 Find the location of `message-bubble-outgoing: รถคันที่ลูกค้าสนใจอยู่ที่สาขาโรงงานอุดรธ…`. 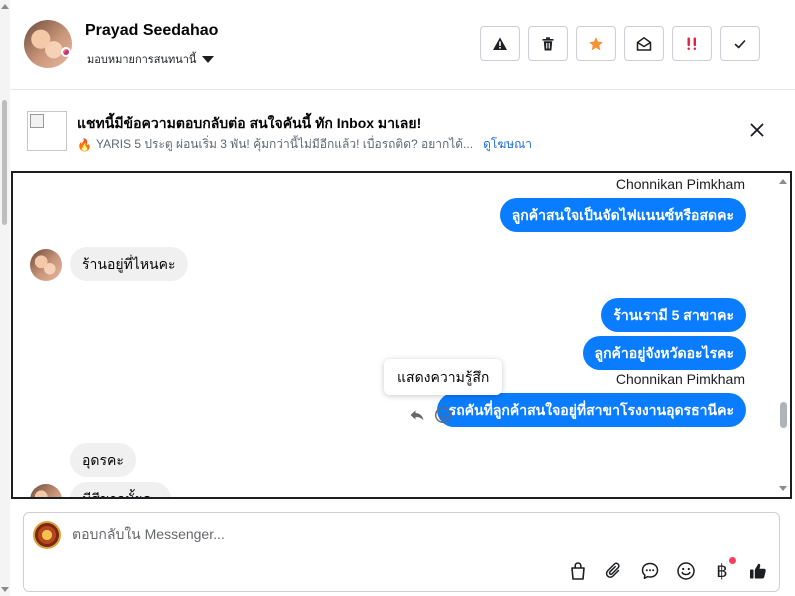

message-bubble-outgoing: รถคันที่ลูกค้าสนใจอยู่ที่สาขาโรงงานอุดรธ… is located at coordinates (591, 410).